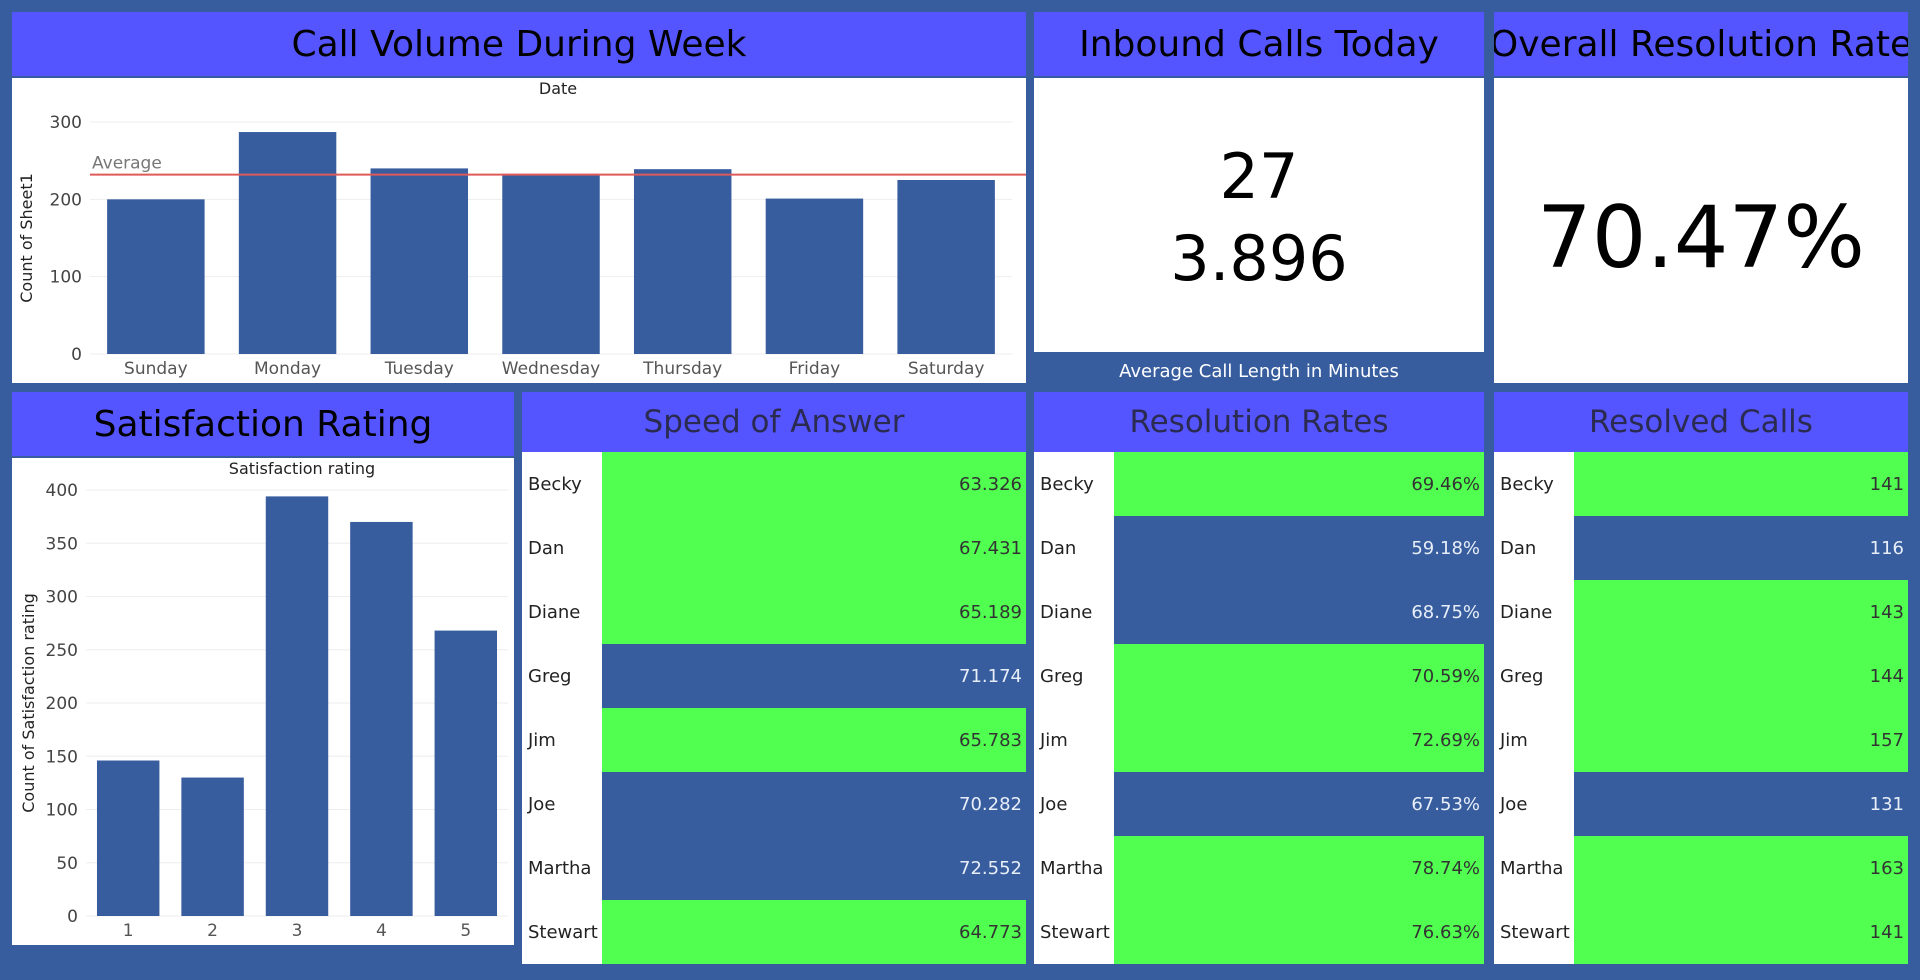  What do you see at coordinates (72, 917) in the screenshot?
I see `satisfaction-y-tick-label: 0` at bounding box center [72, 917].